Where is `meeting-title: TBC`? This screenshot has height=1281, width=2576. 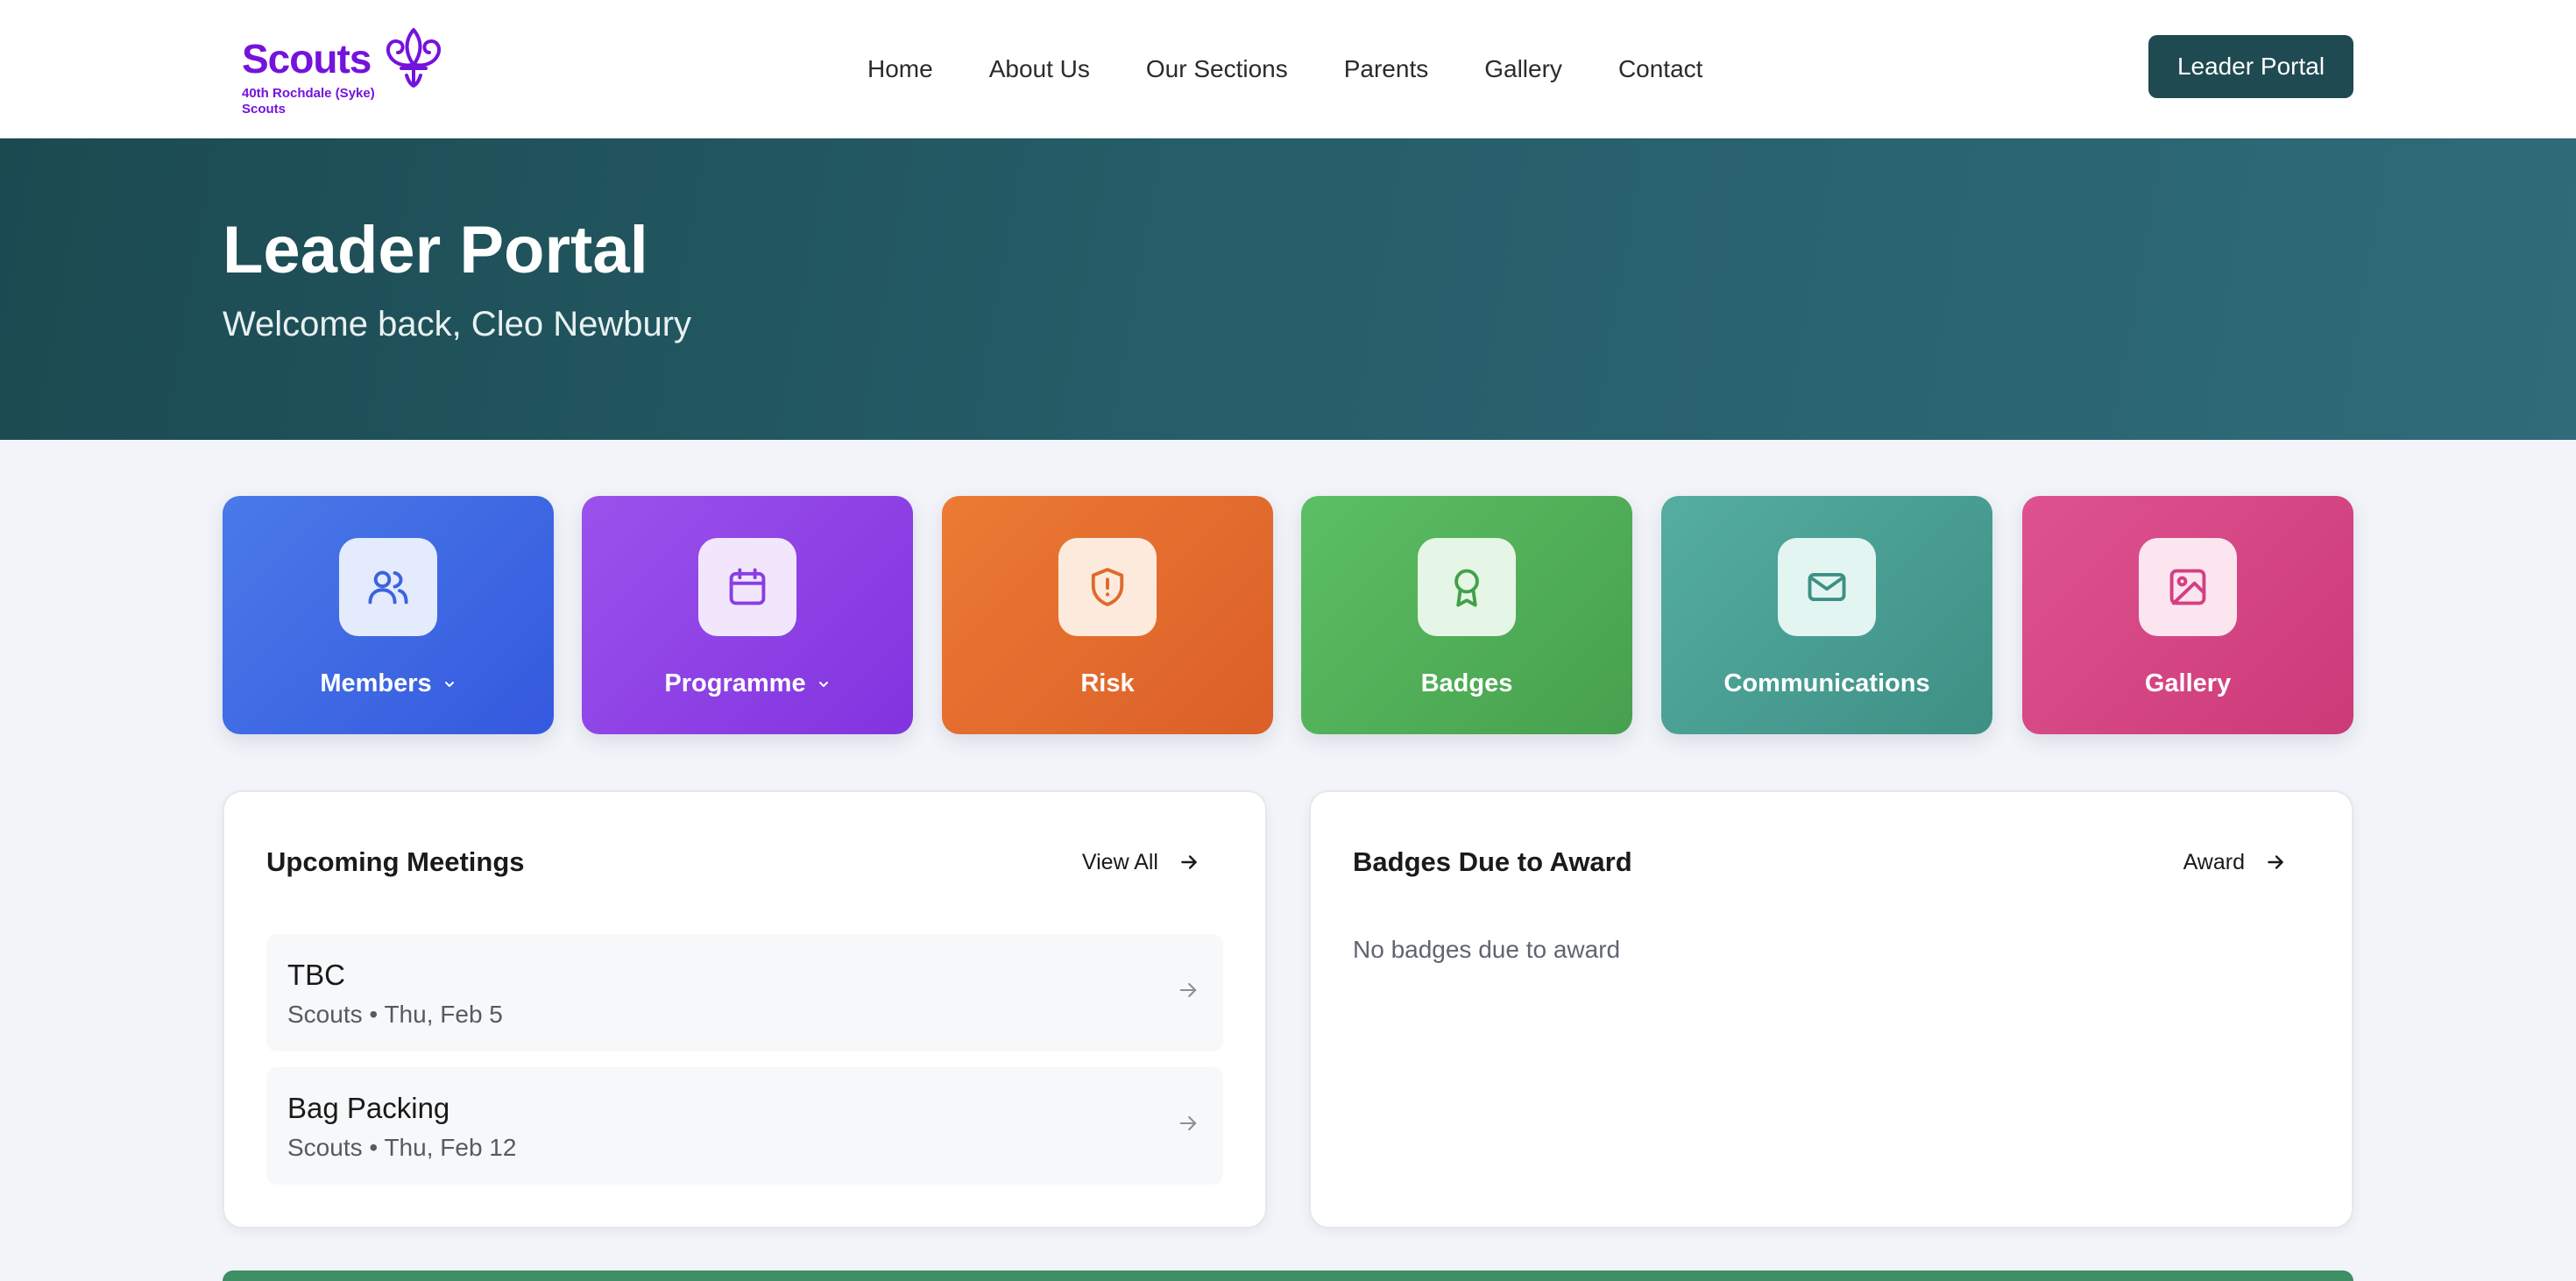
meeting-title: TBC is located at coordinates (316, 975).